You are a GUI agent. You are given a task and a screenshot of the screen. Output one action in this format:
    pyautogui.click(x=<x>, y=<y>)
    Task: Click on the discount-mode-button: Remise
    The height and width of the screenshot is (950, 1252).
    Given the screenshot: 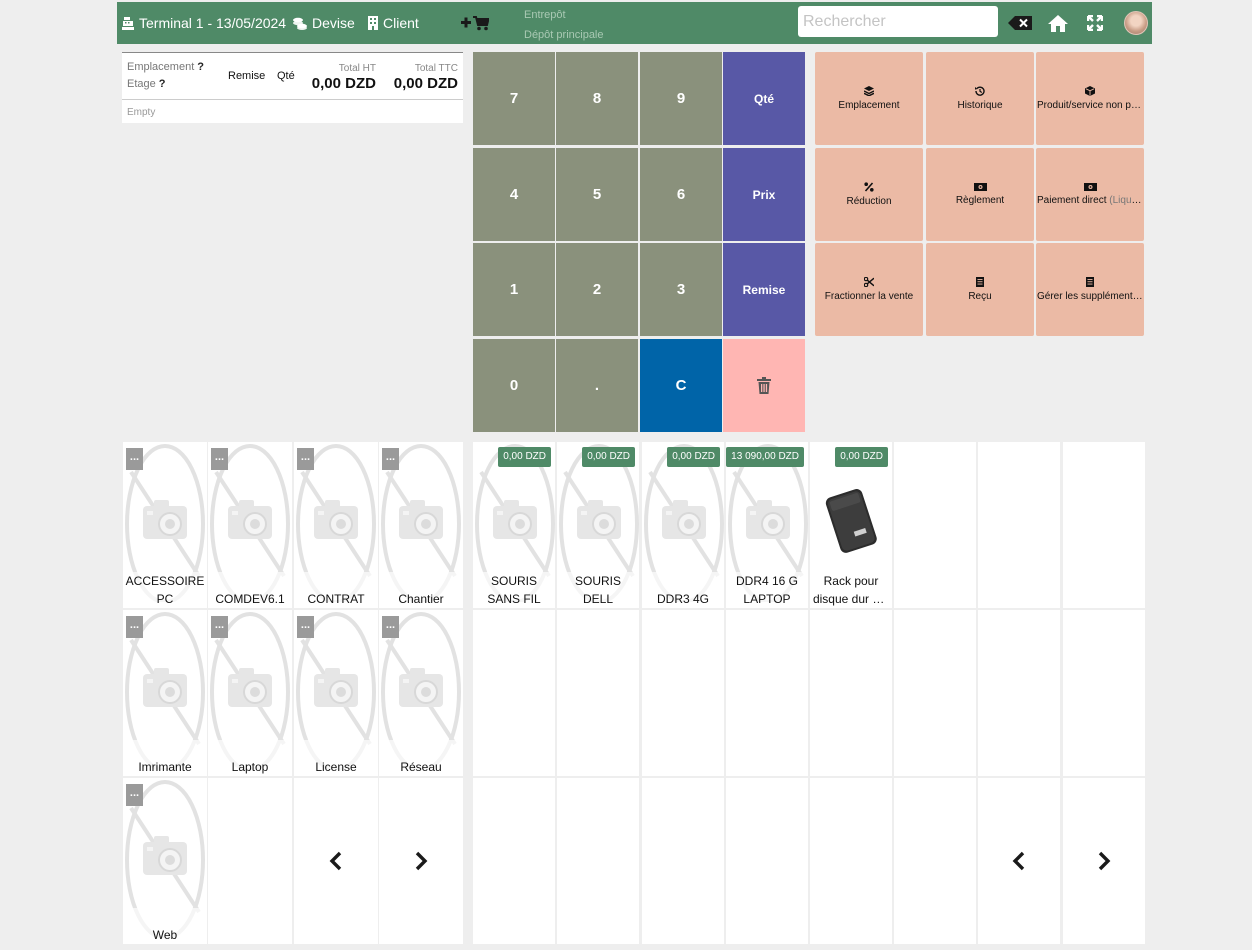 What is the action you would take?
    pyautogui.click(x=764, y=289)
    